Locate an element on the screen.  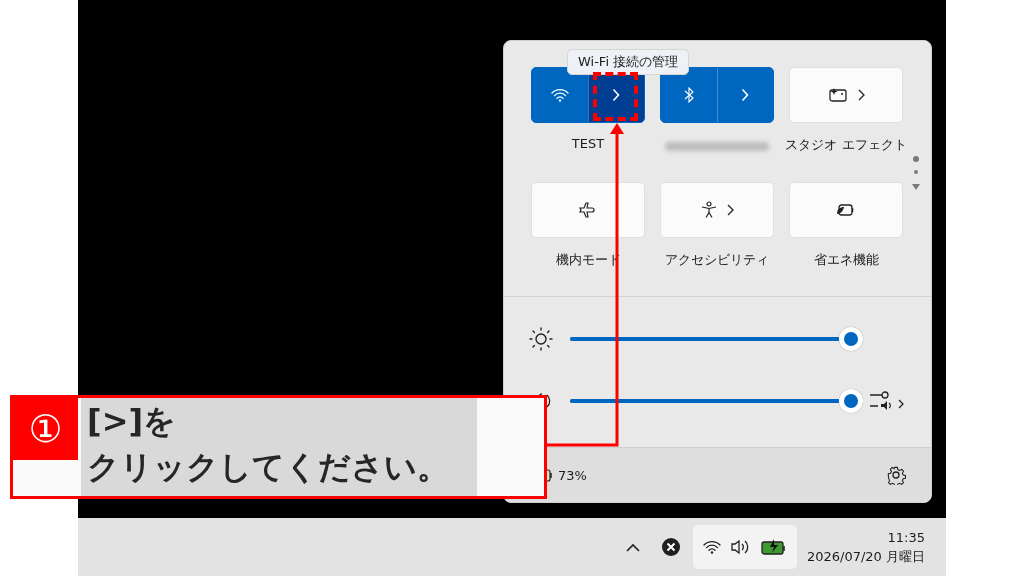
tile-label: スタジオ エフェクト is located at coordinates (846, 145).